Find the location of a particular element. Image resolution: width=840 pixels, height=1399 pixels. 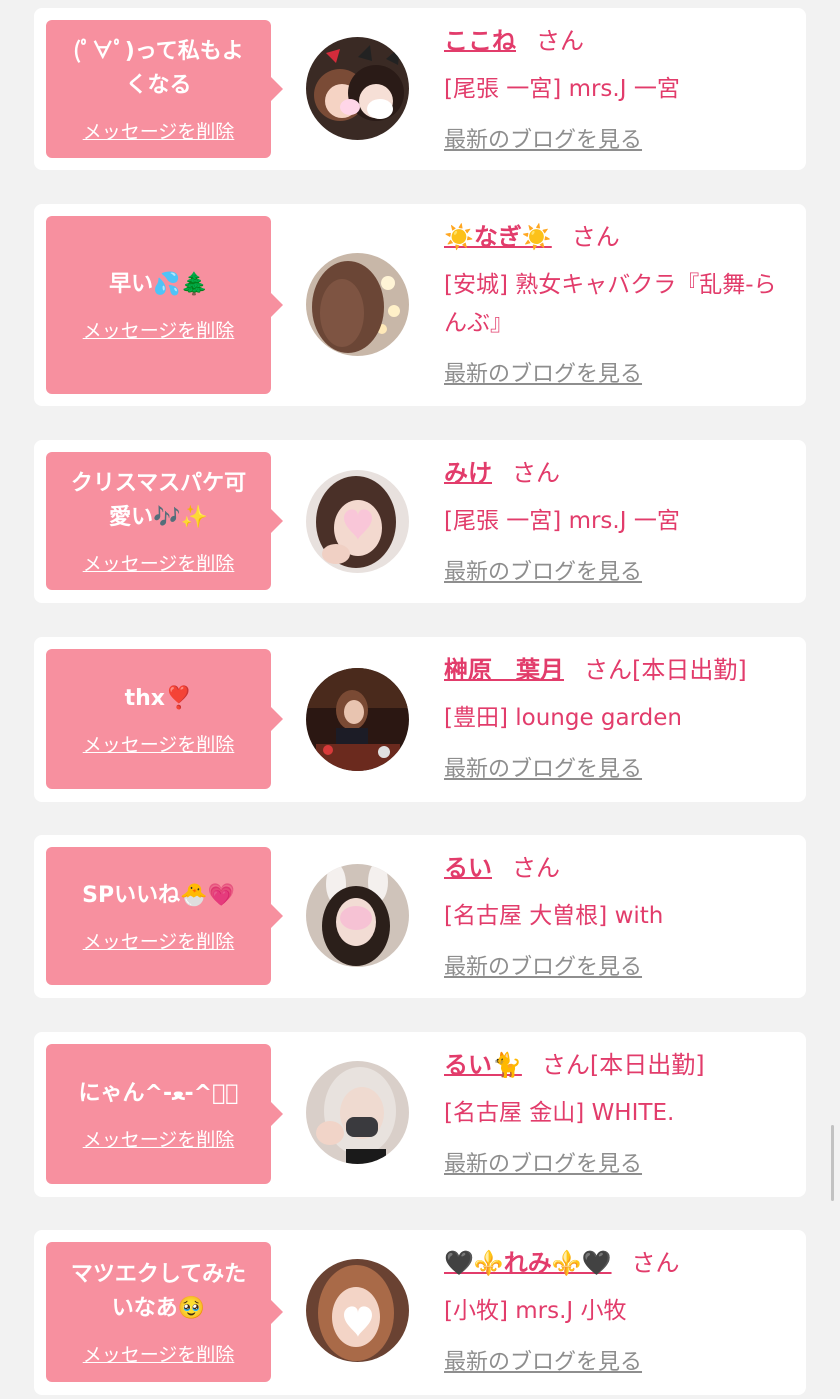

name-line: ☀️なぎ☀️ さん is located at coordinates (619, 237).